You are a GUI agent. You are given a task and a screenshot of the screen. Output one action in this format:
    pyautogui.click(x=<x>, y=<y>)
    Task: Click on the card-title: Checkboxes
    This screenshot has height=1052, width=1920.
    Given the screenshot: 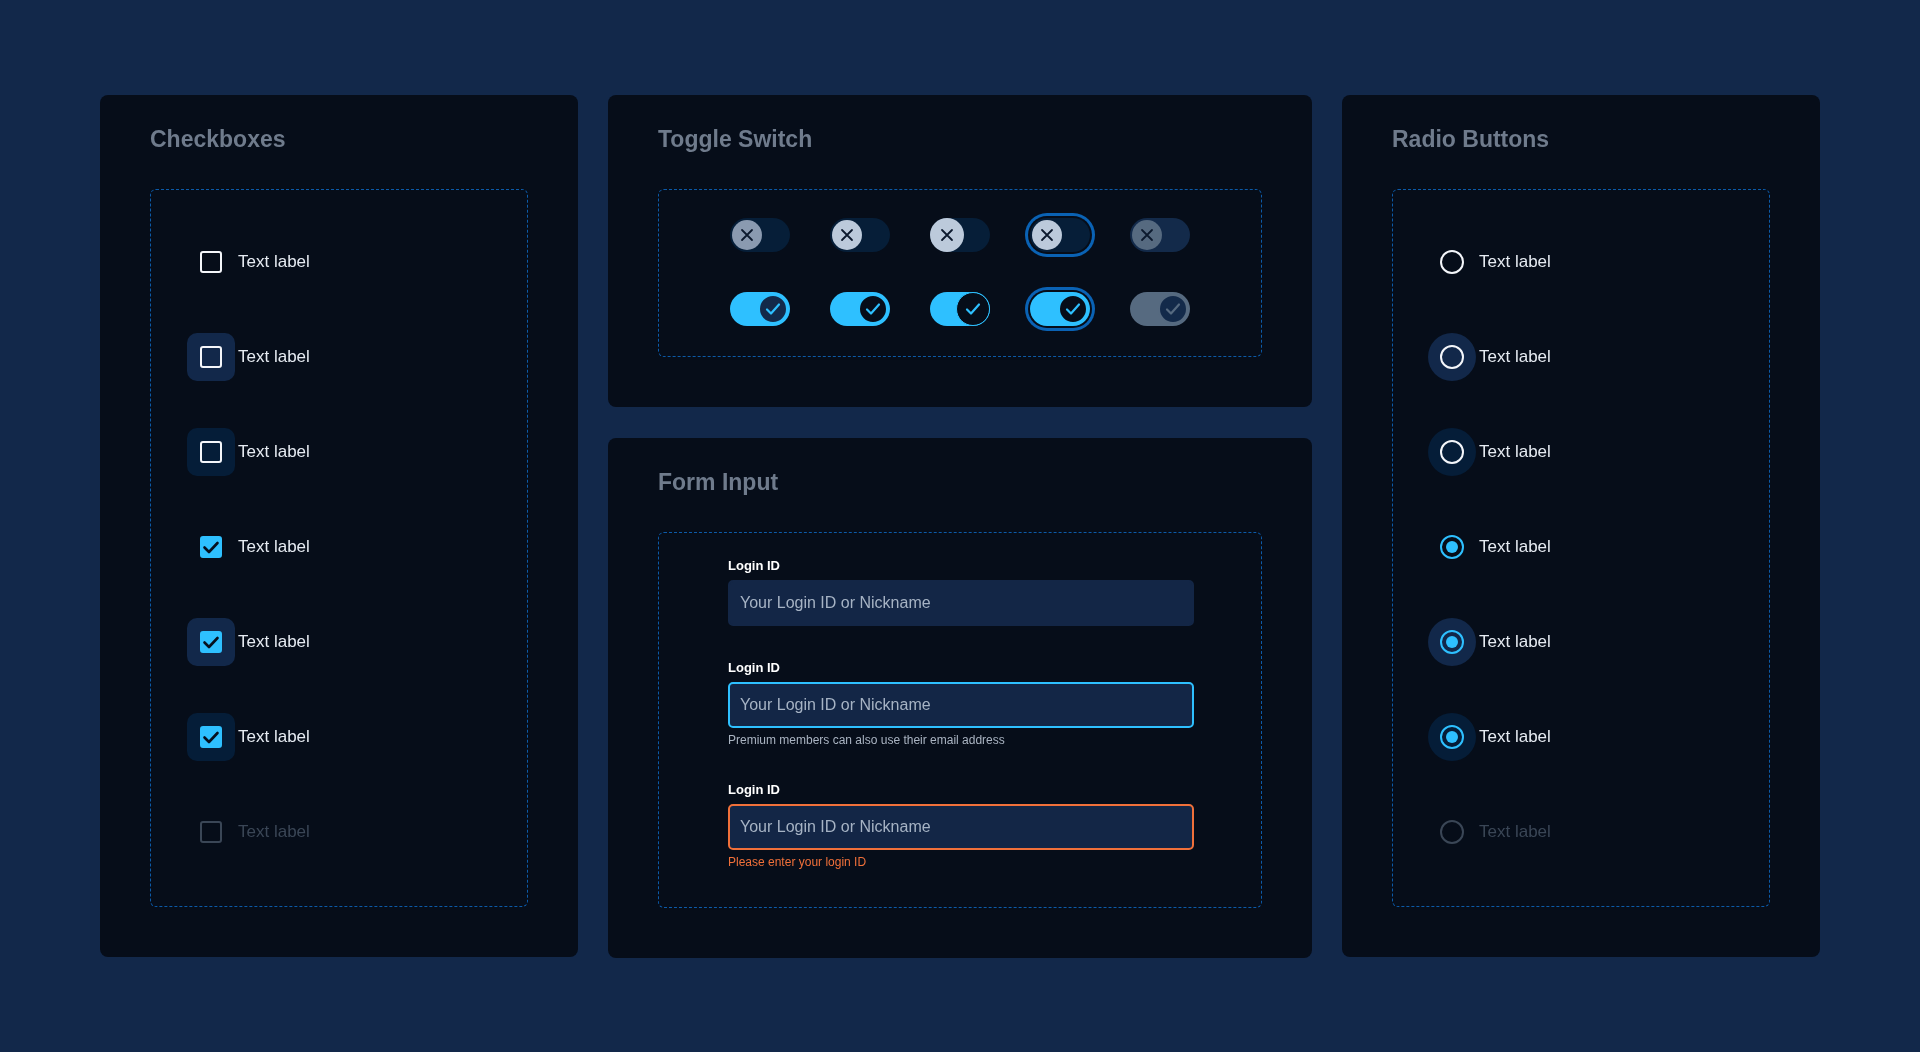 What is the action you would take?
    pyautogui.click(x=218, y=139)
    